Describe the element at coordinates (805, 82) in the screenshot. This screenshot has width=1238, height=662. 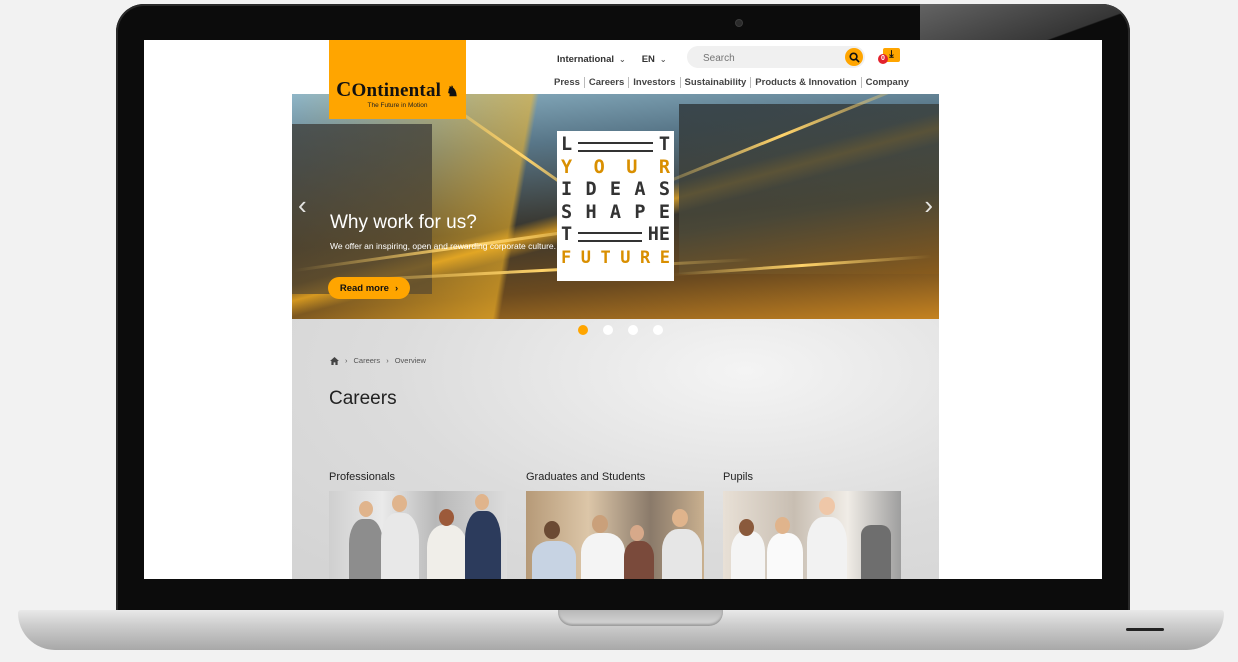
I see `nav-products-innovation: Products & Innovation` at that location.